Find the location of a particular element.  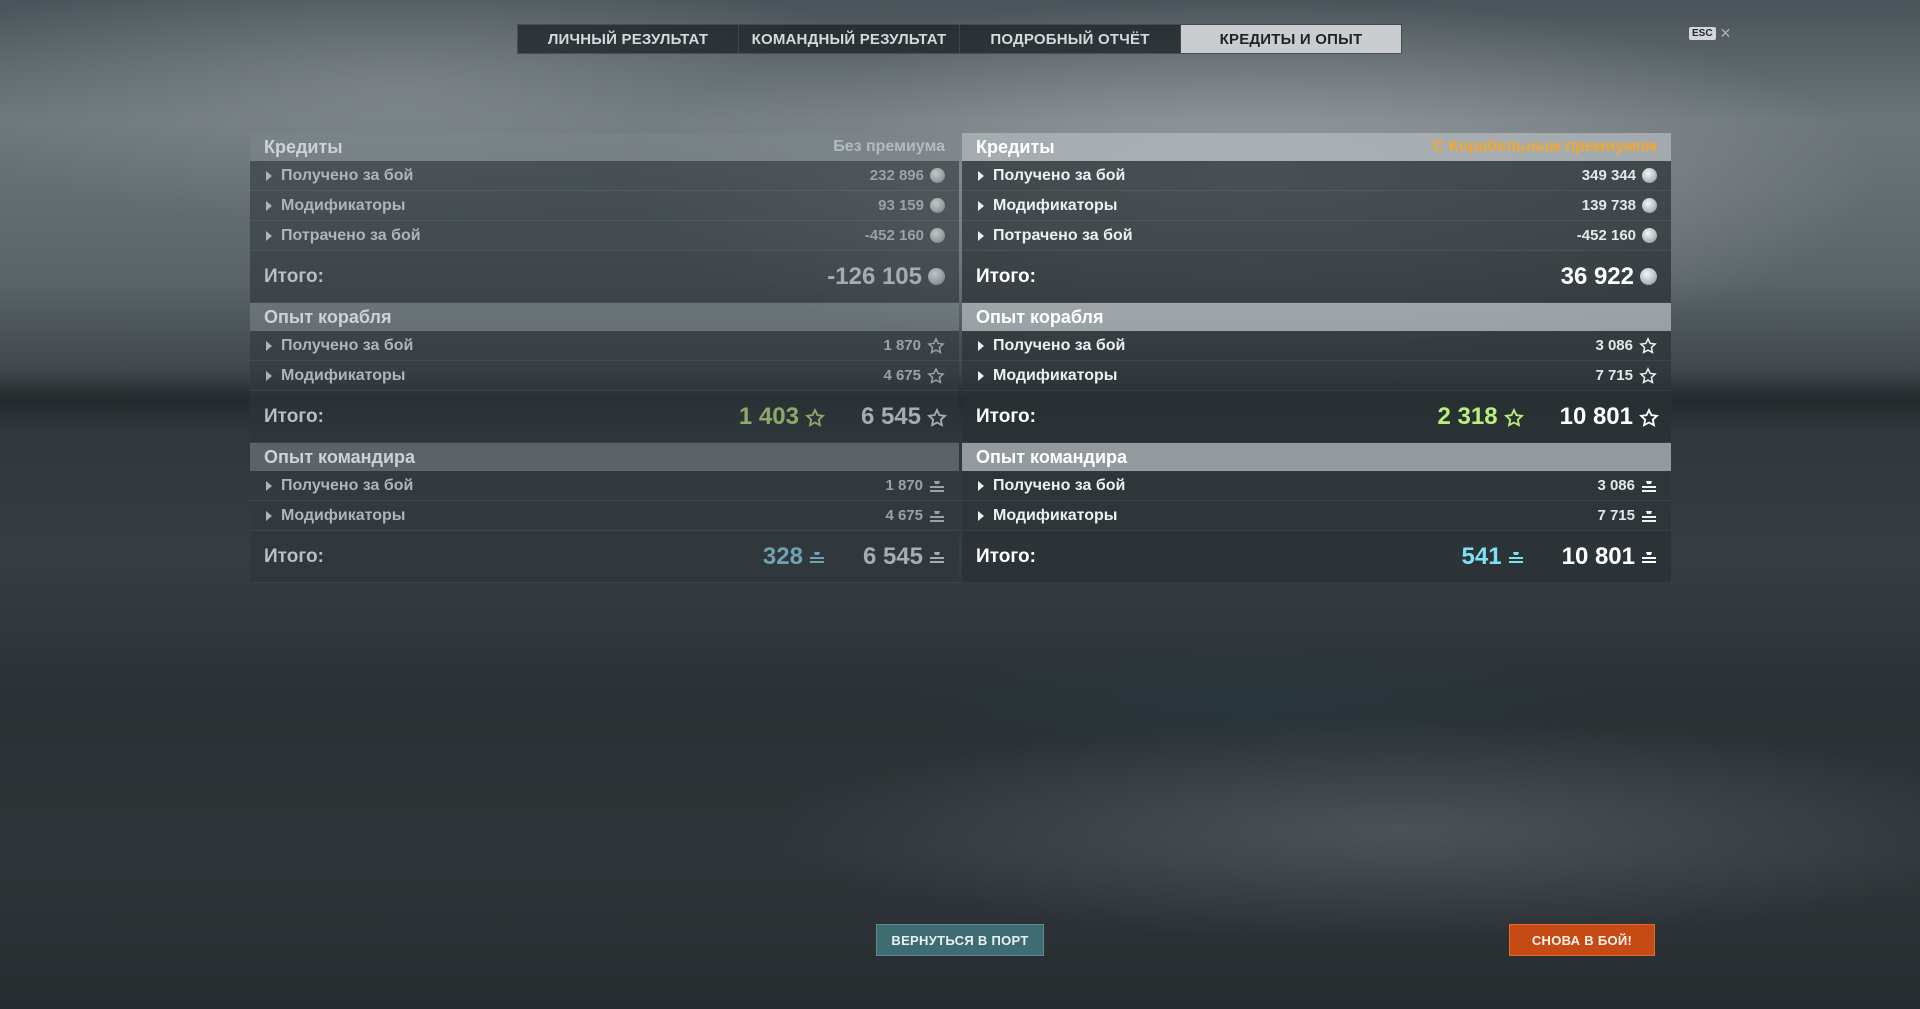

commander-xp-total: Итого: 328 6 545 is located at coordinates (604, 557).